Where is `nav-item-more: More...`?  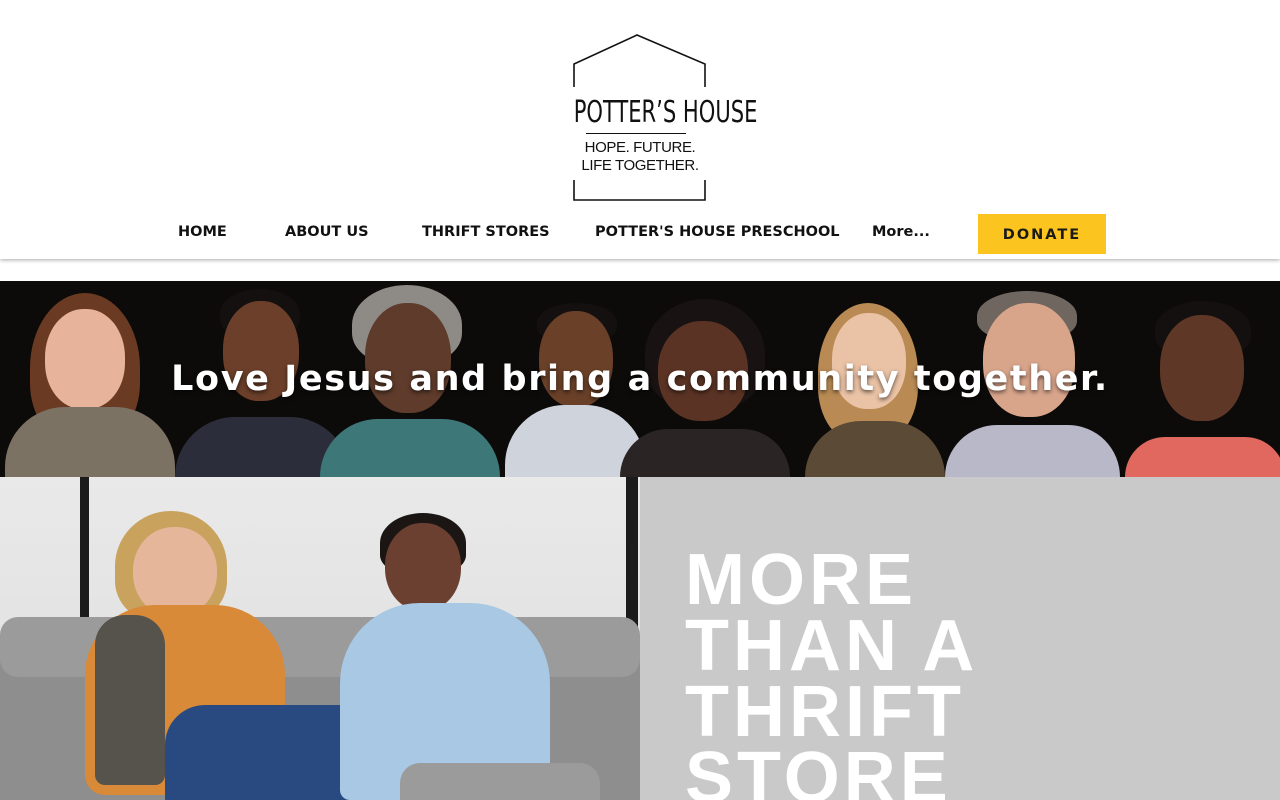 nav-item-more: More... is located at coordinates (901, 232).